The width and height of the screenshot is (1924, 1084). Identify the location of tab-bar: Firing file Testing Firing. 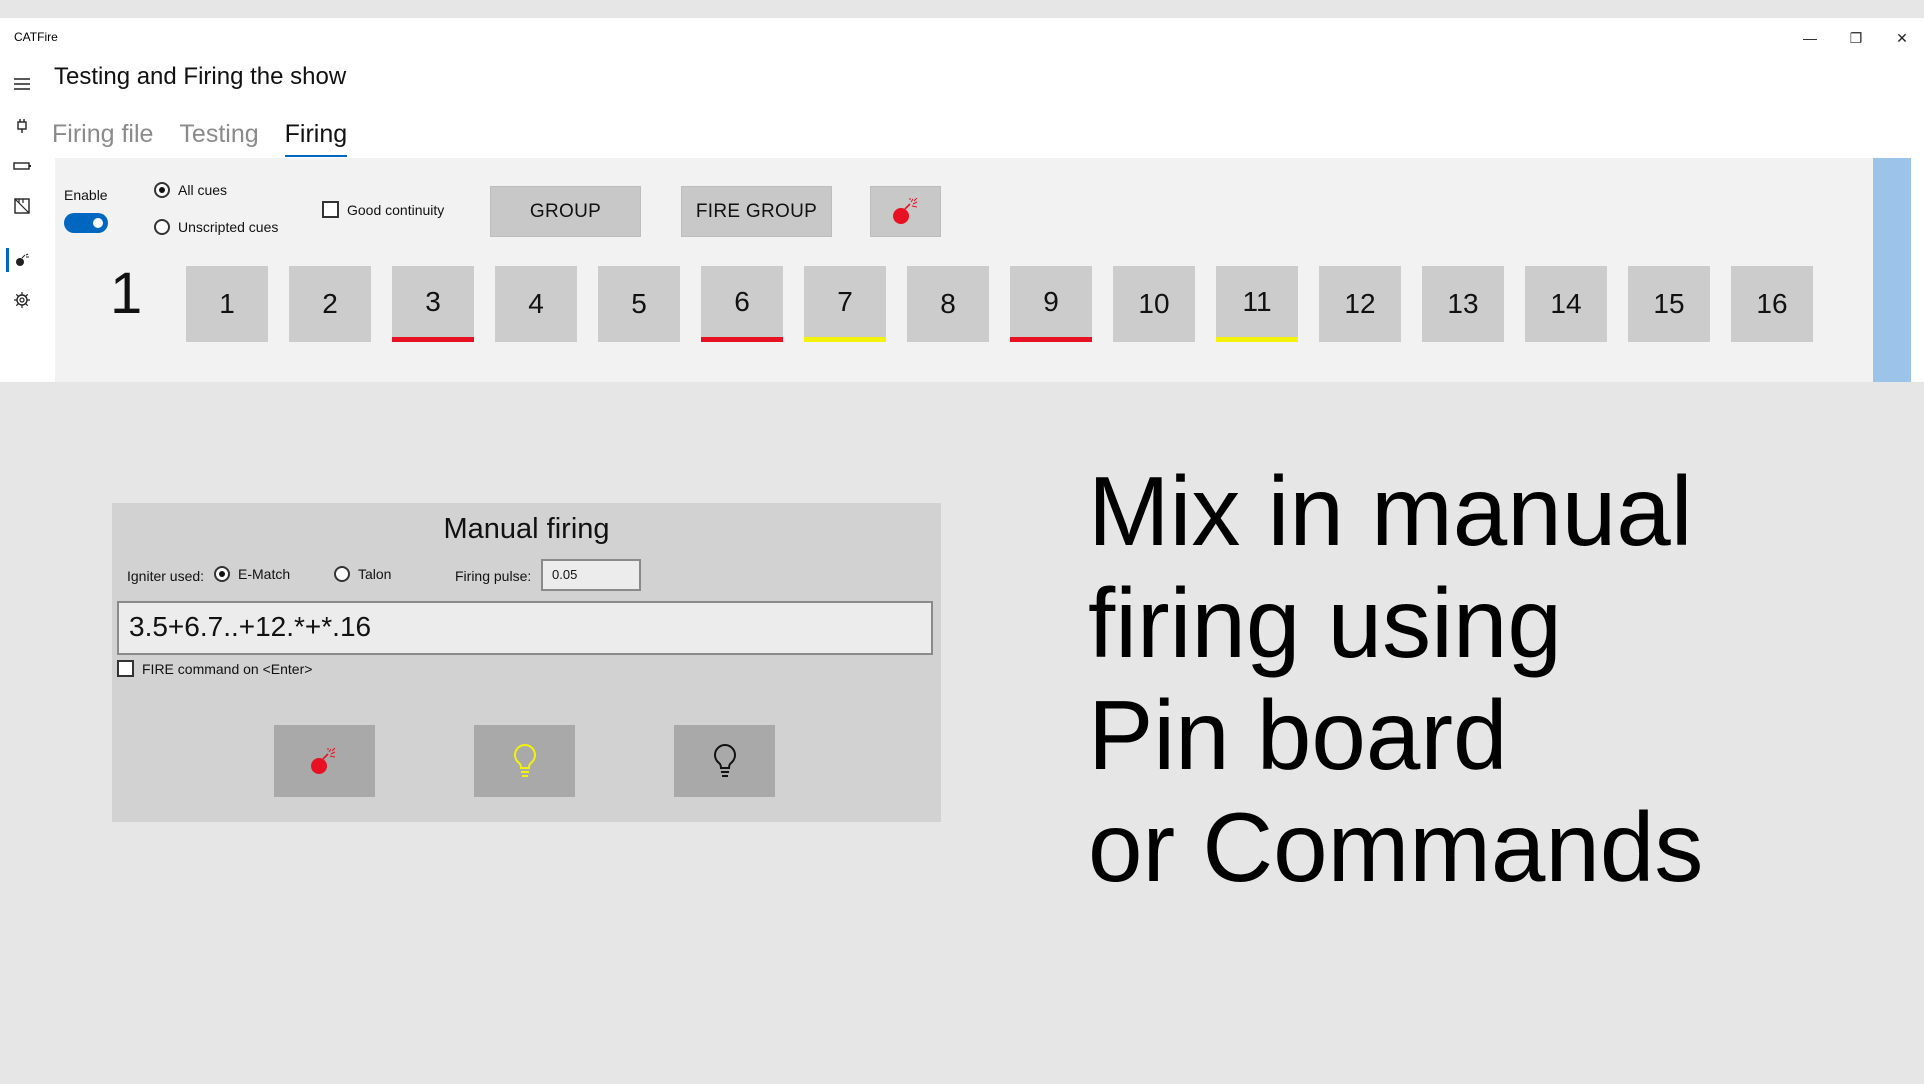
(199, 138).